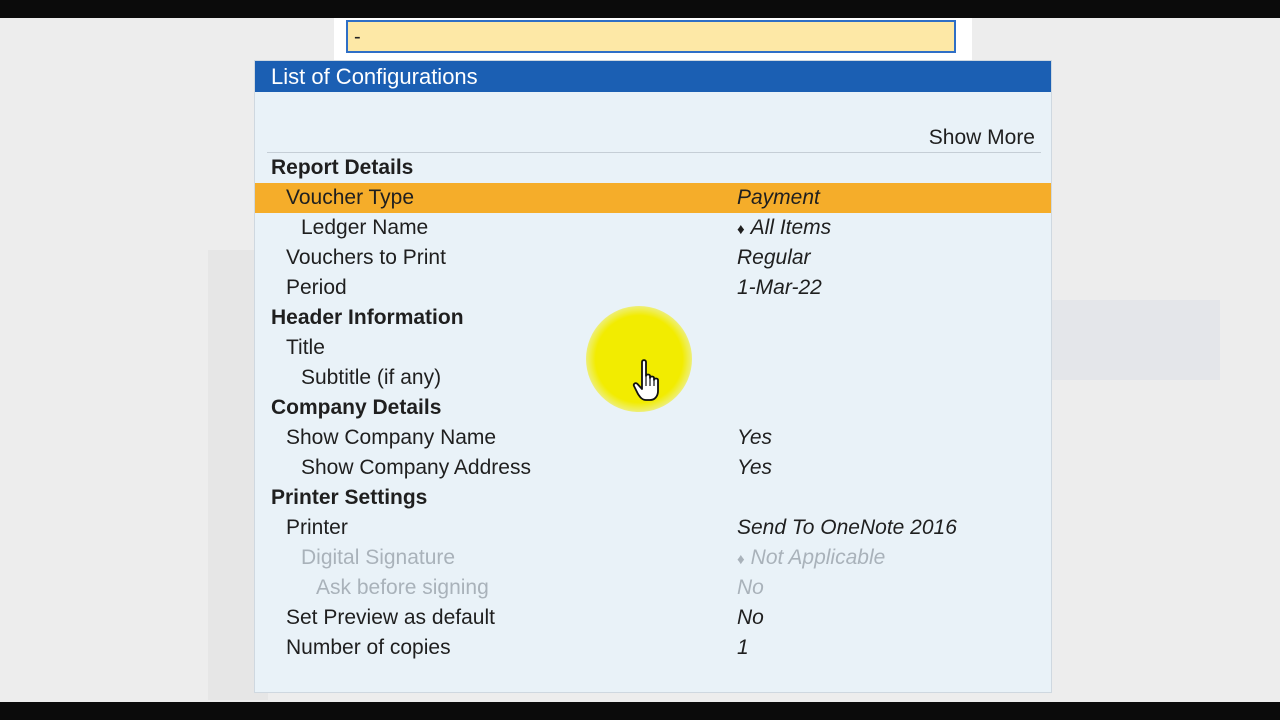 The width and height of the screenshot is (1280, 720). I want to click on config-value: Regular, so click(774, 257).